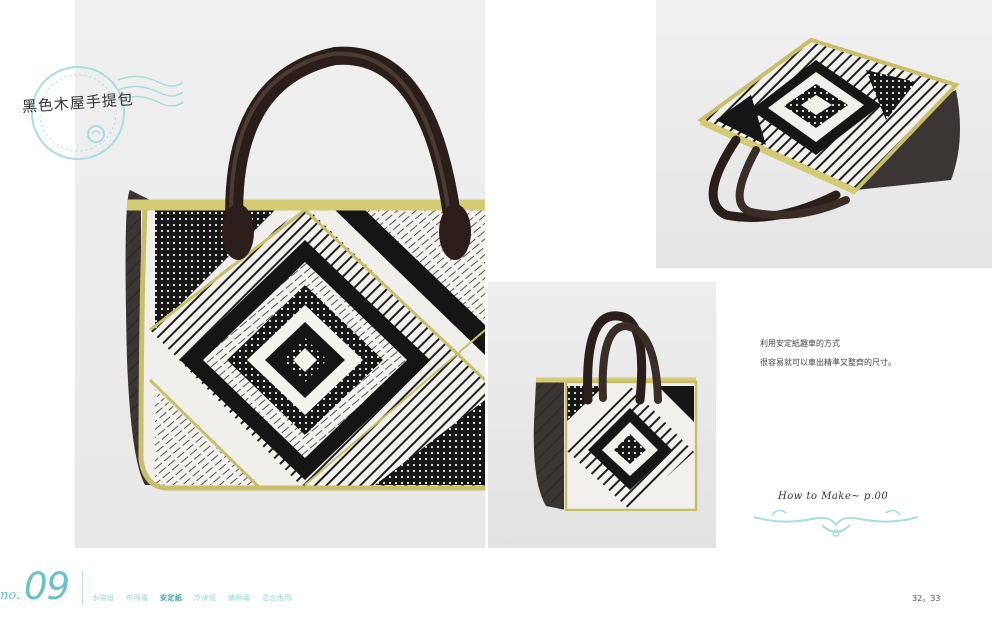 Image resolution: width=992 pixels, height=640 pixels. What do you see at coordinates (828, 129) in the screenshot?
I see `top-bag-illustration` at bounding box center [828, 129].